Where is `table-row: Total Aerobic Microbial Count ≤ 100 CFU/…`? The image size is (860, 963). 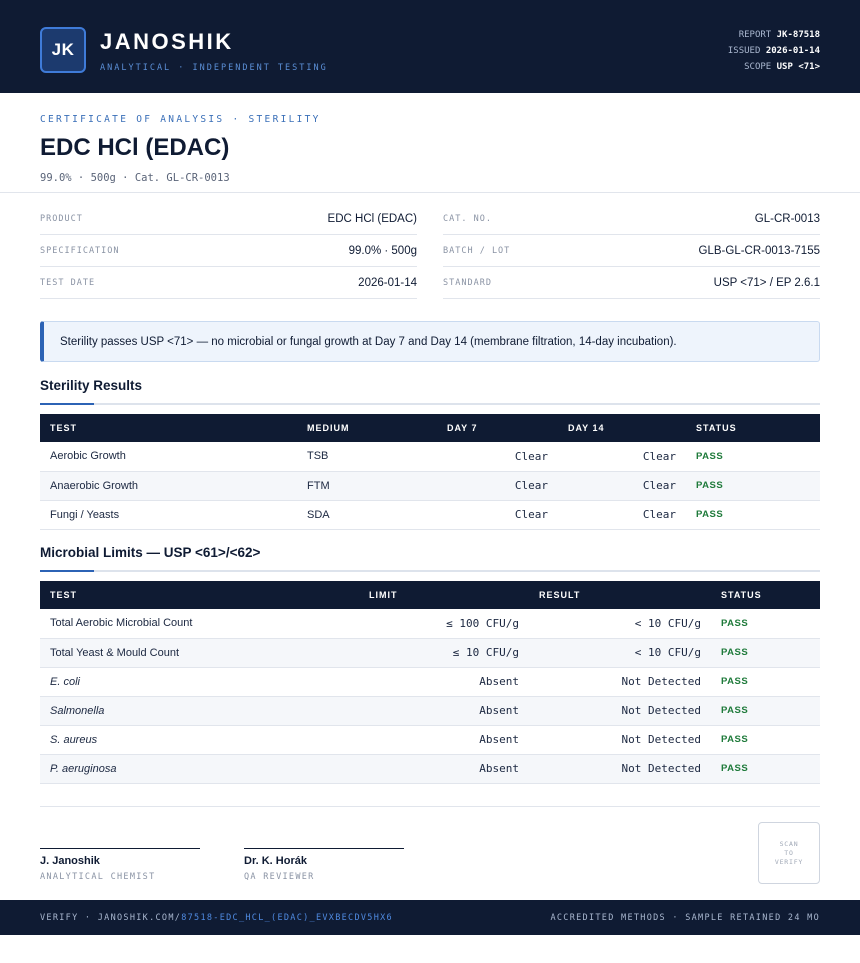
table-row: Total Aerobic Microbial Count ≤ 100 CFU/… is located at coordinates (430, 623).